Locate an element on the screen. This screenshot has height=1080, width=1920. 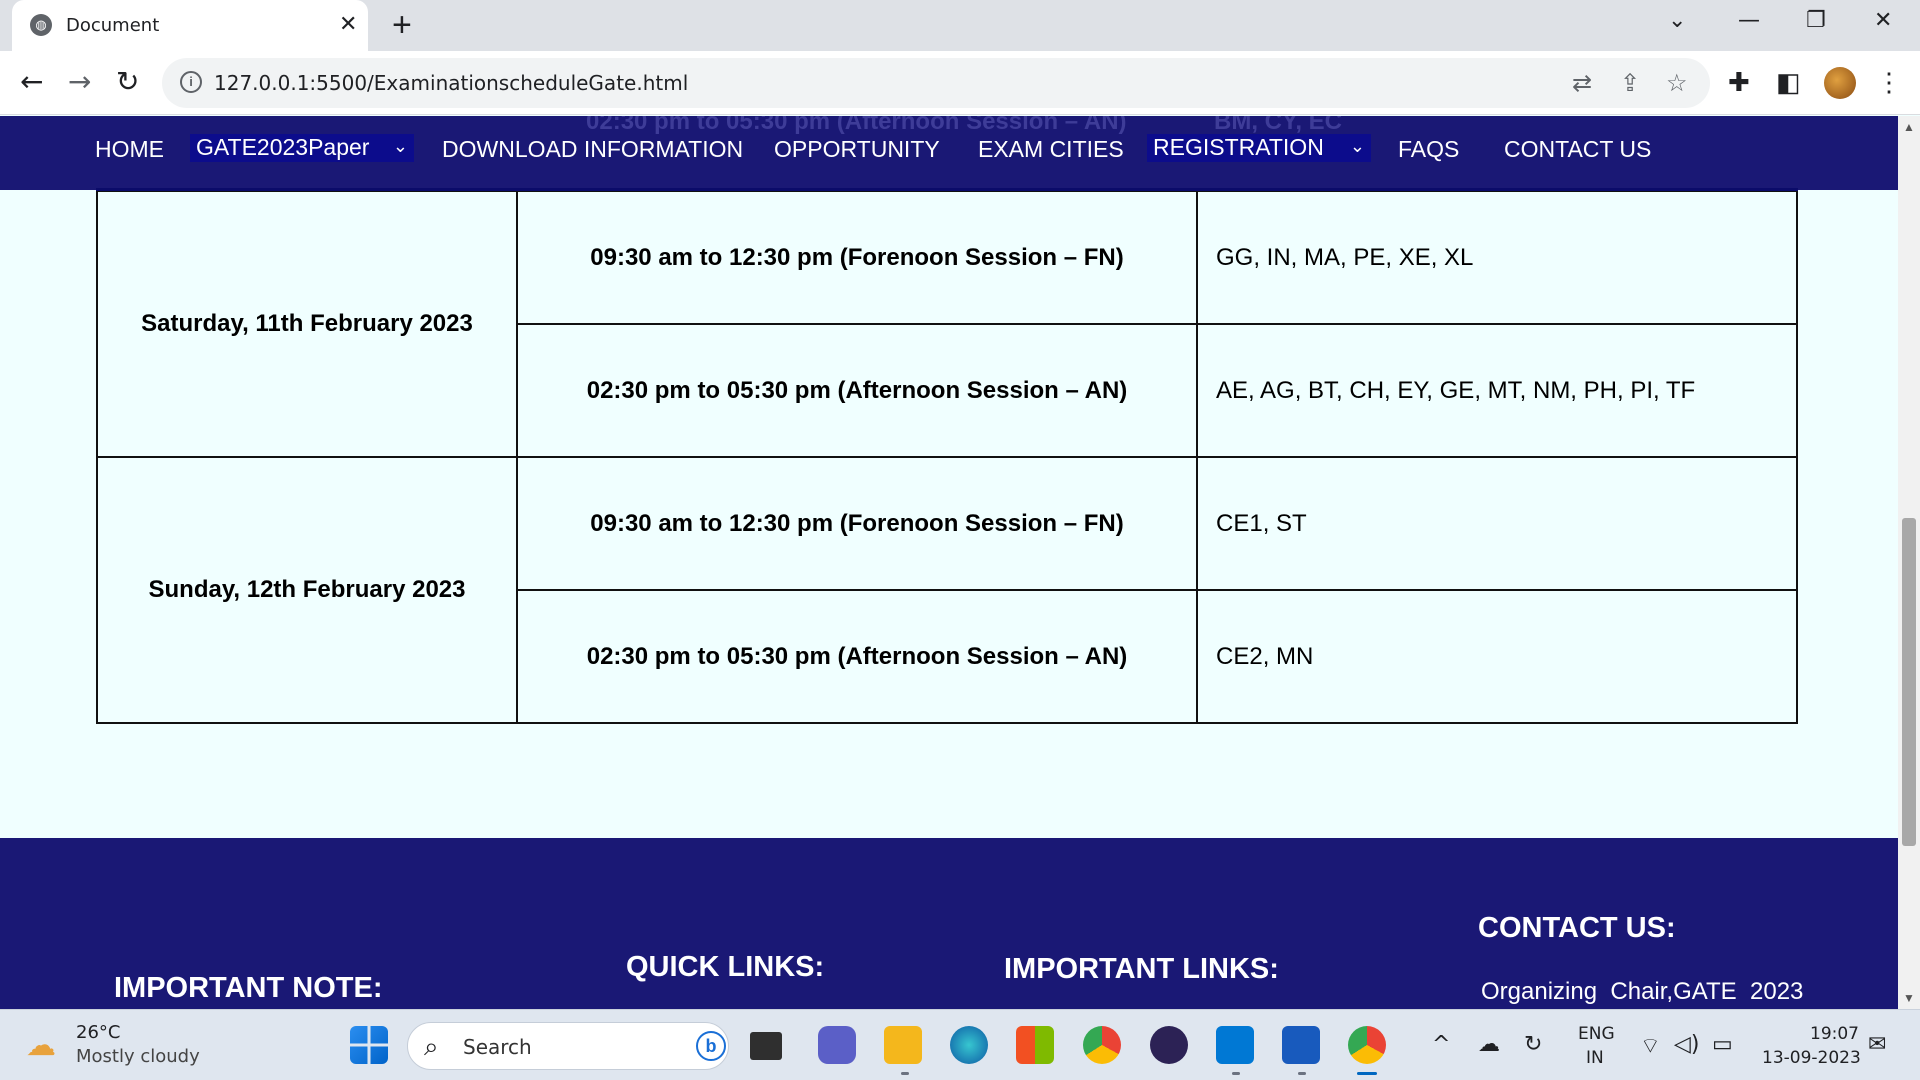
search-icon: ⌕ is located at coordinates (431, 1046).